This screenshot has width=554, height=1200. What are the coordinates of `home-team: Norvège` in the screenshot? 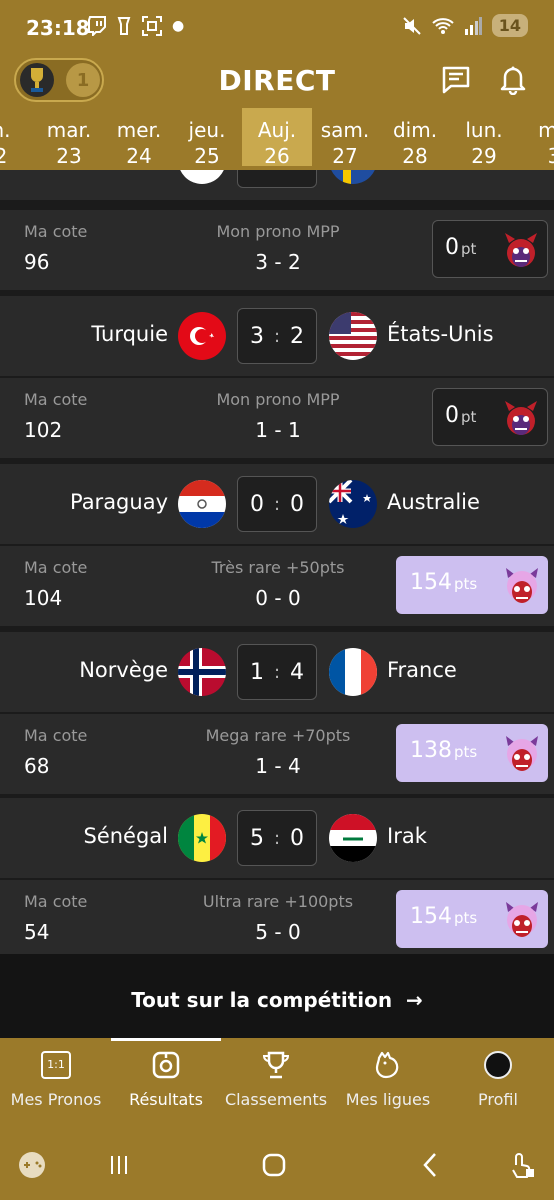 It's located at (123, 670).